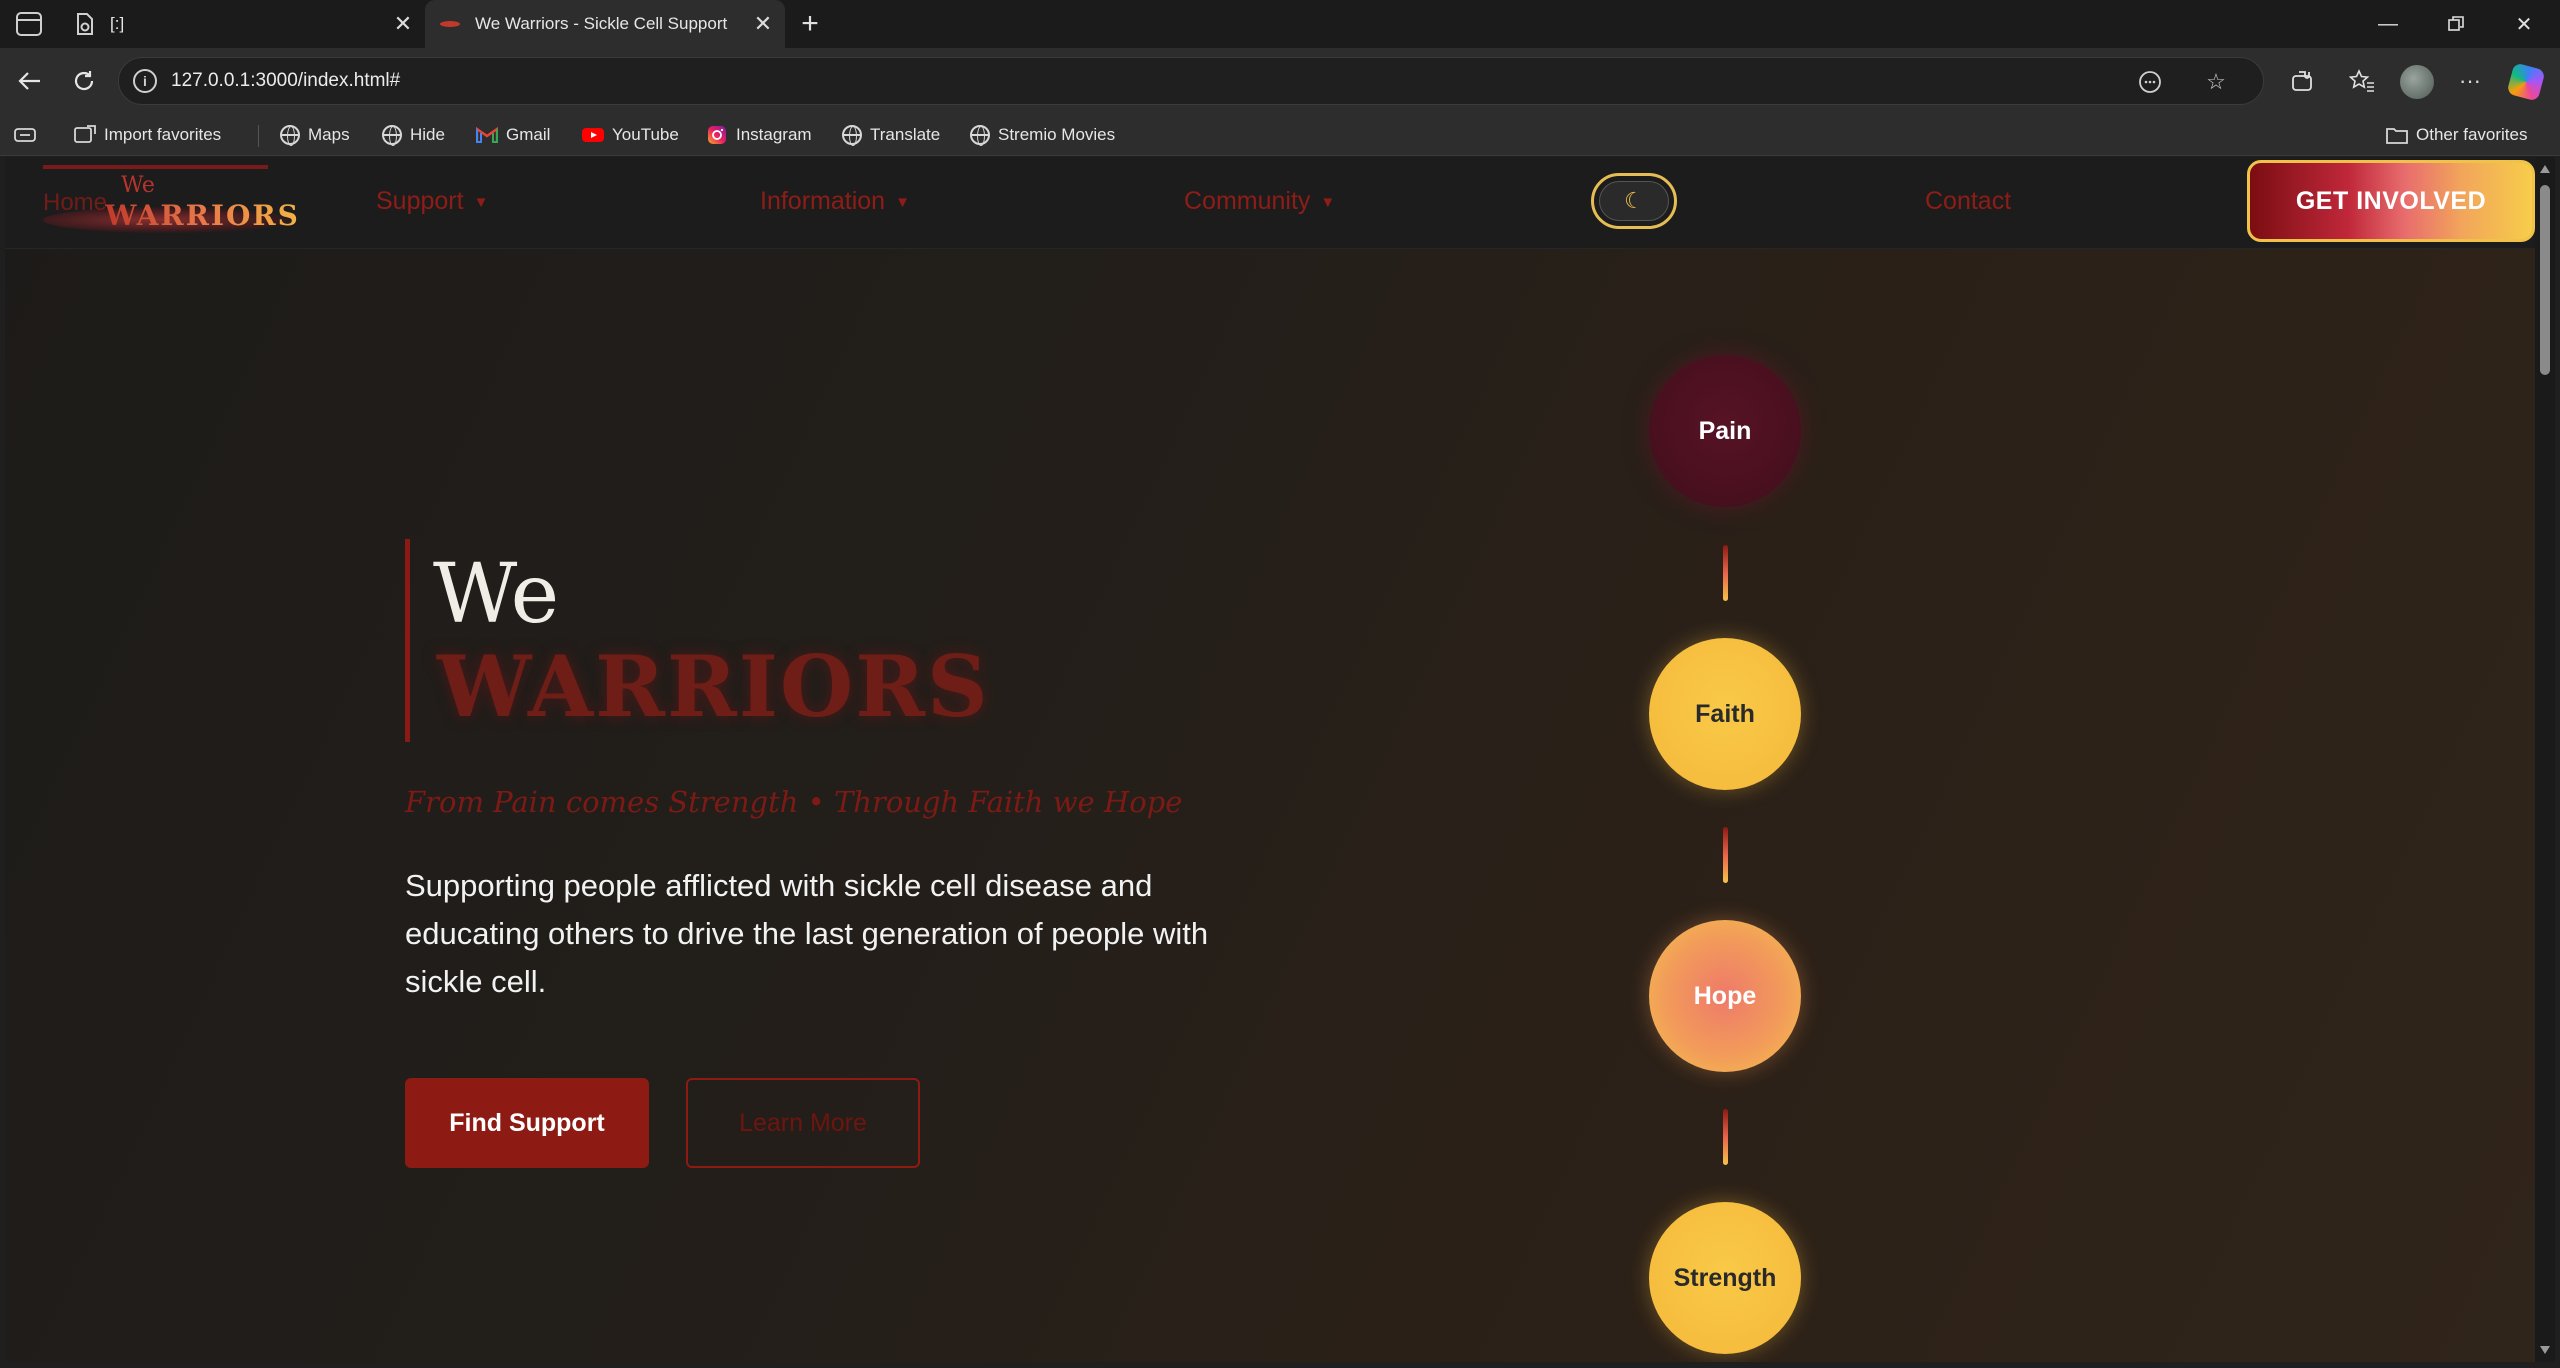 The image size is (2560, 1368). What do you see at coordinates (75, 203) in the screenshot?
I see `home-link: Home` at bounding box center [75, 203].